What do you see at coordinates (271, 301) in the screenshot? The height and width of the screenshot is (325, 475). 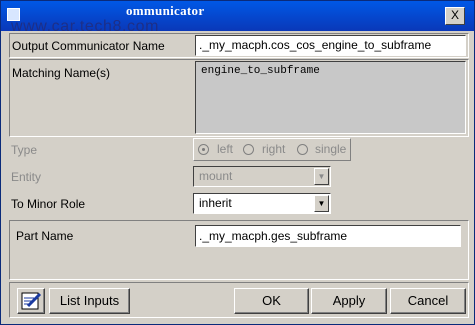 I see `ok-button: OK` at bounding box center [271, 301].